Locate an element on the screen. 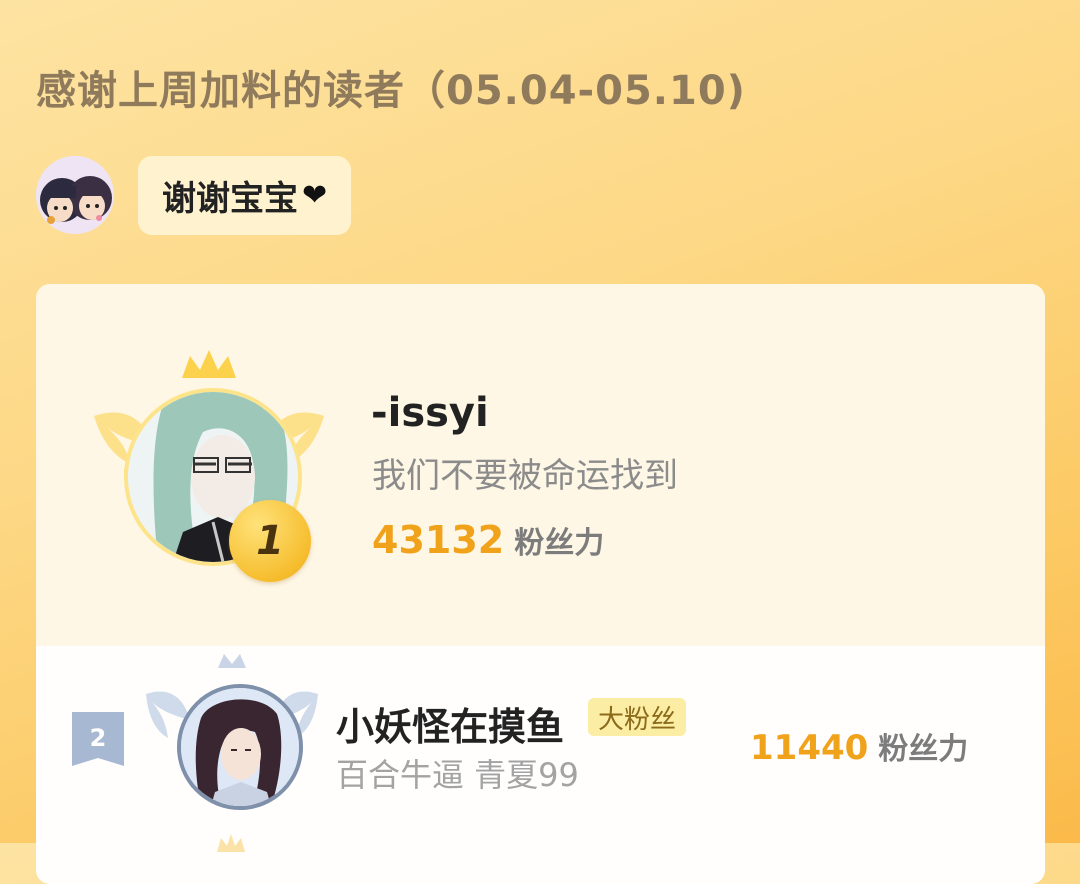 This screenshot has height=884, width=1080. rank-number: 1 is located at coordinates (270, 541).